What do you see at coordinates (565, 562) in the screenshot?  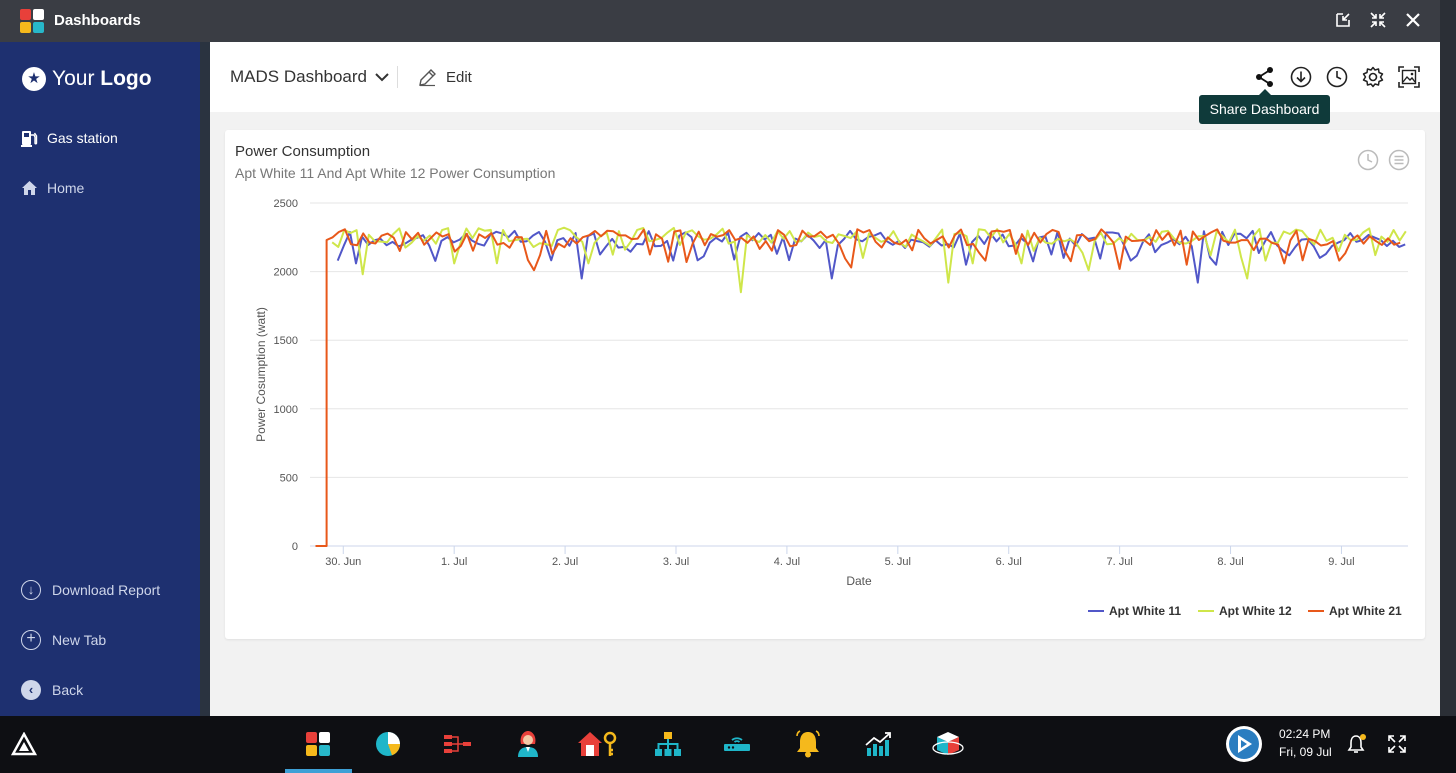 I see `x-tick-label: 2. Jul` at bounding box center [565, 562].